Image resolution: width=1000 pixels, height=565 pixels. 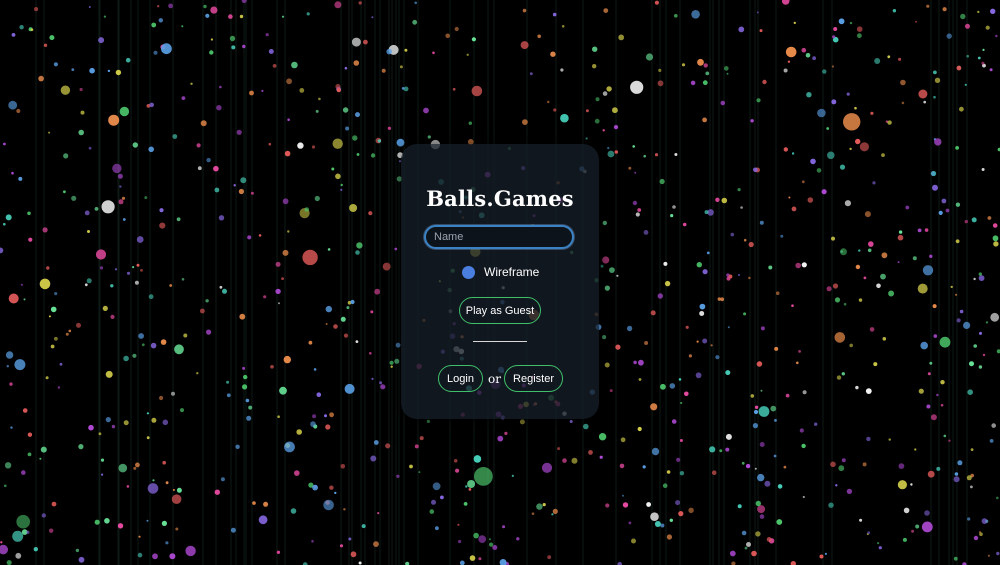 What do you see at coordinates (533, 378) in the screenshot?
I see `register-button: Register` at bounding box center [533, 378].